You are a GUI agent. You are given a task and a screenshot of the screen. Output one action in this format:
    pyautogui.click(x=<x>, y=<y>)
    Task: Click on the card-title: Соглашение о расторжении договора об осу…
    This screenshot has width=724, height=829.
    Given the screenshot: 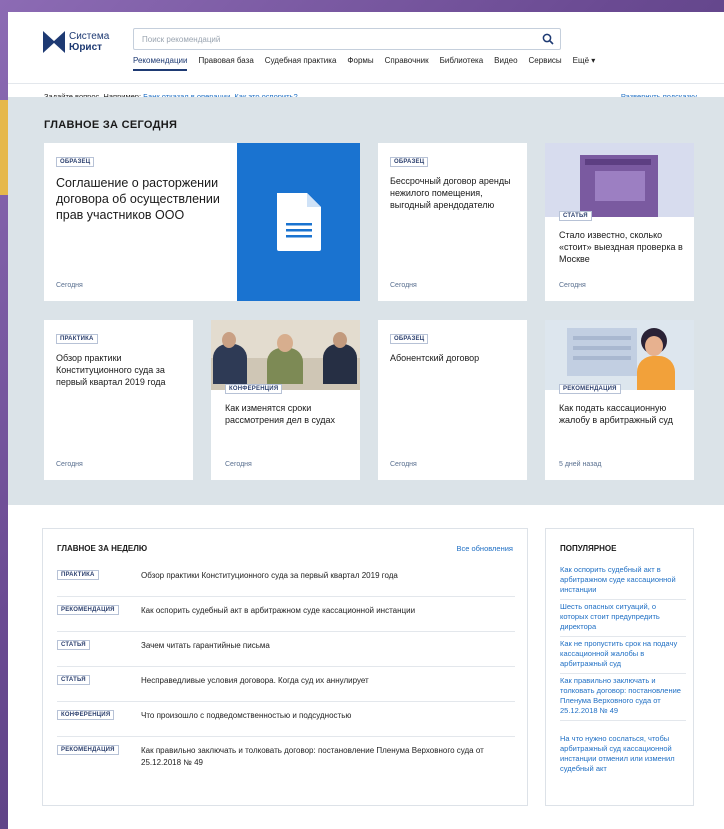 What is the action you would take?
    pyautogui.click(x=138, y=199)
    